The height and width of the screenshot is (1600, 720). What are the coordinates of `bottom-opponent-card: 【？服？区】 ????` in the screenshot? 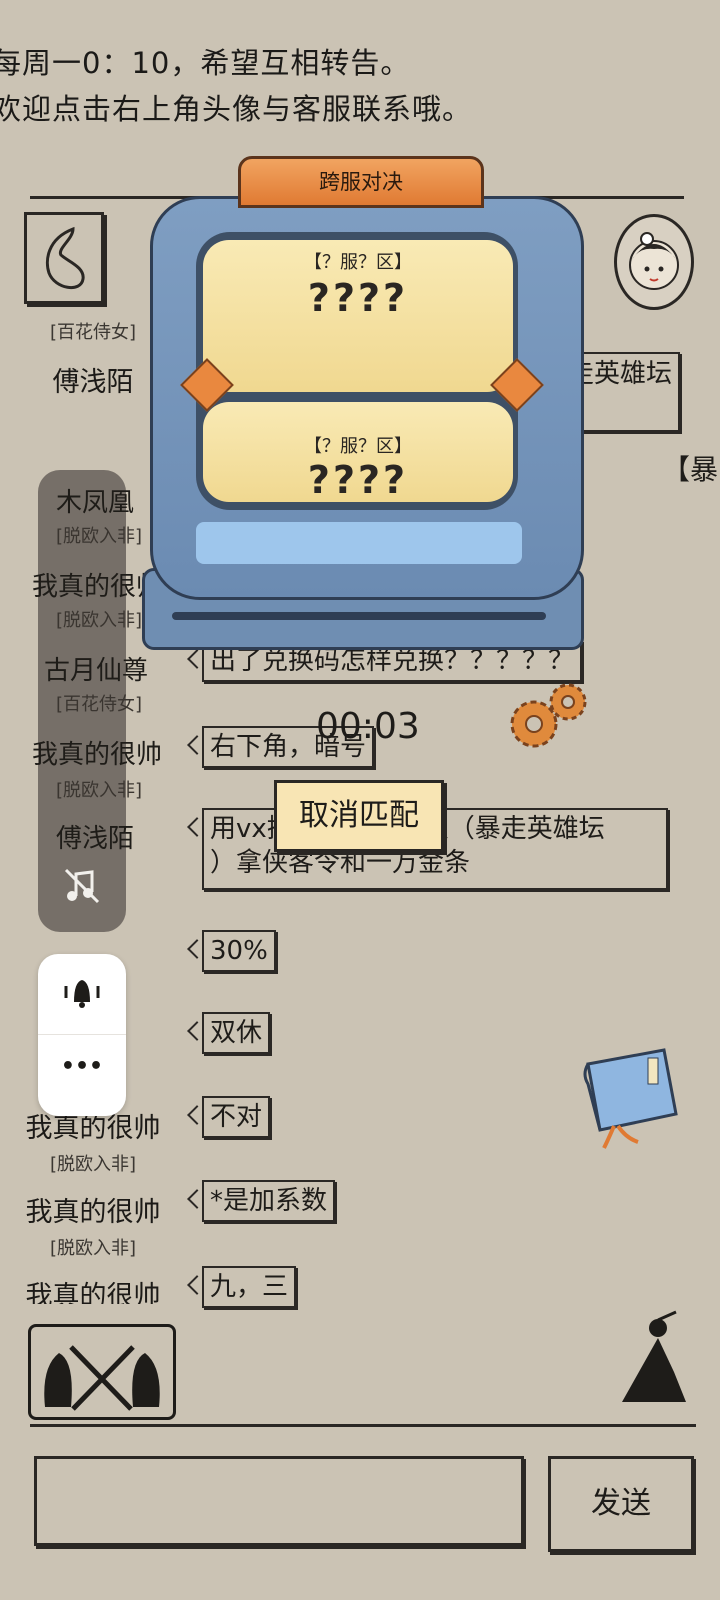 It's located at (358, 452).